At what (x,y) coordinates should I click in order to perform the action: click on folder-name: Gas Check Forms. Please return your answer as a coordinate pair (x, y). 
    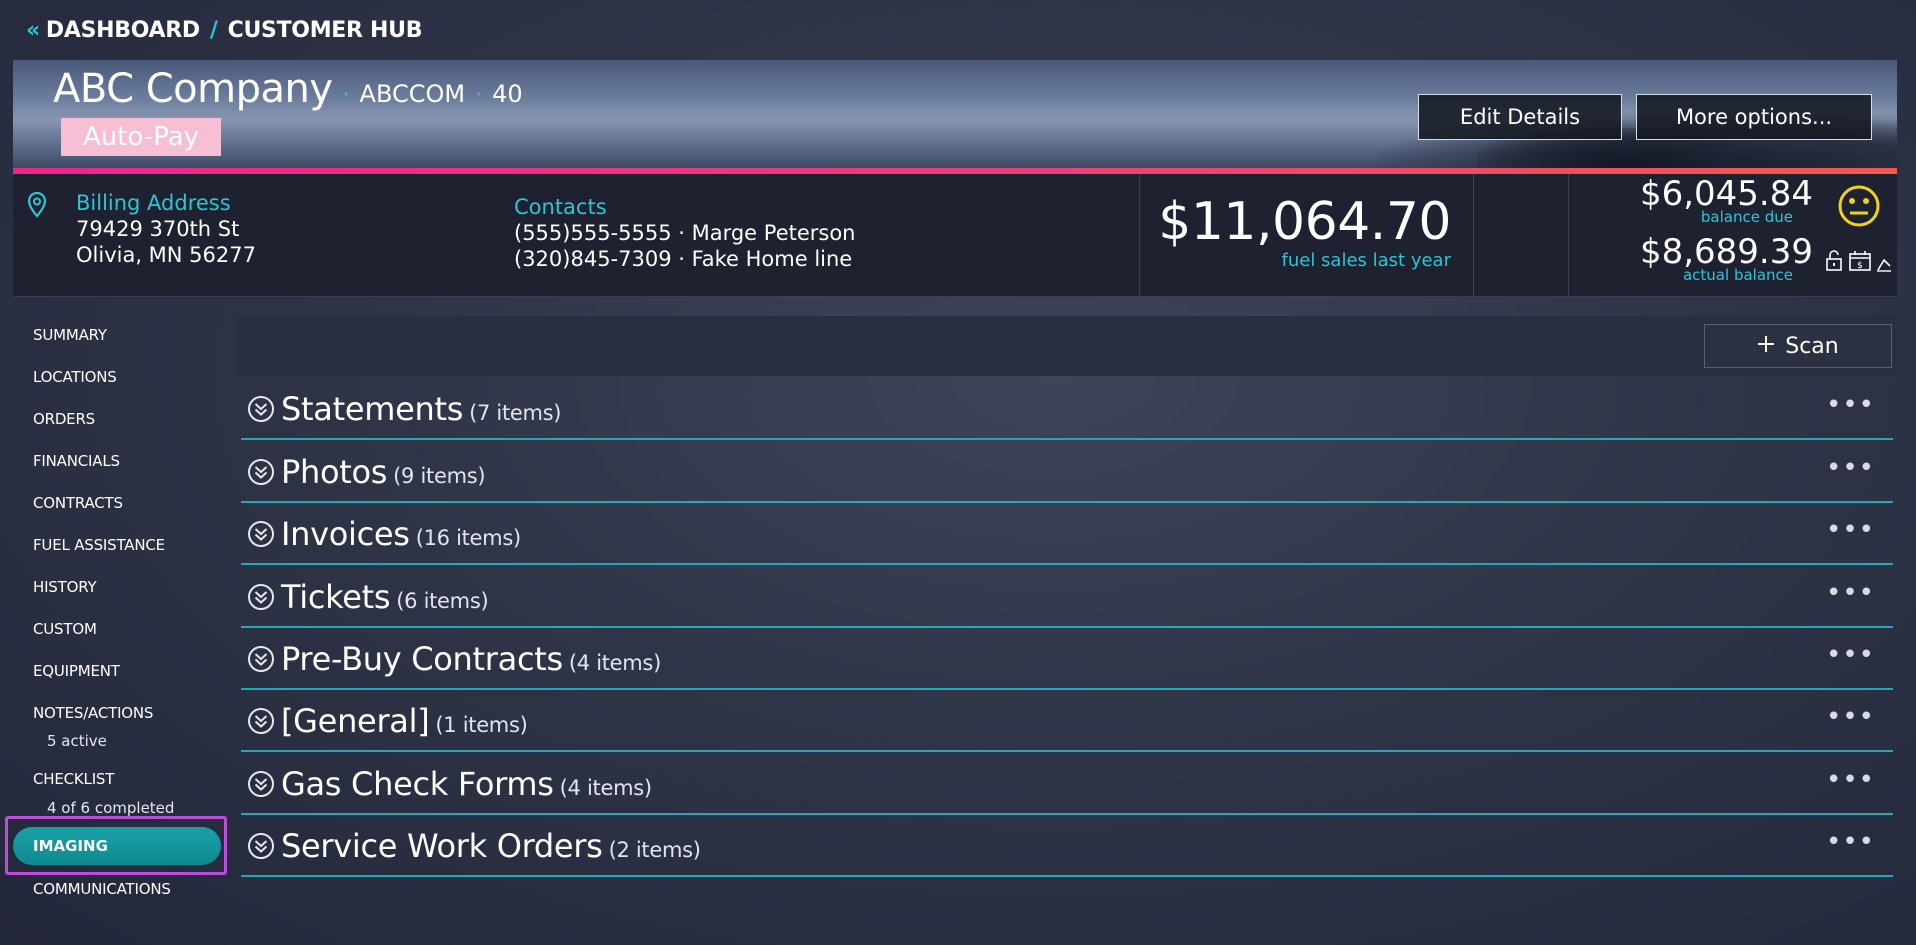
    Looking at the image, I should click on (417, 784).